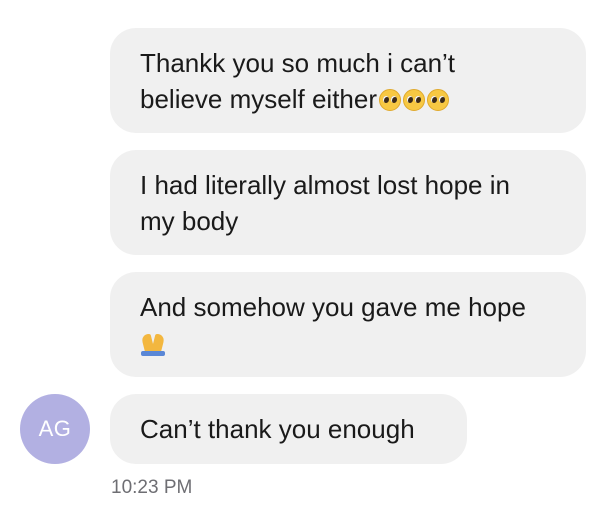 The height and width of the screenshot is (530, 608). Describe the element at coordinates (348, 343) in the screenshot. I see `message-emoji-line` at that location.